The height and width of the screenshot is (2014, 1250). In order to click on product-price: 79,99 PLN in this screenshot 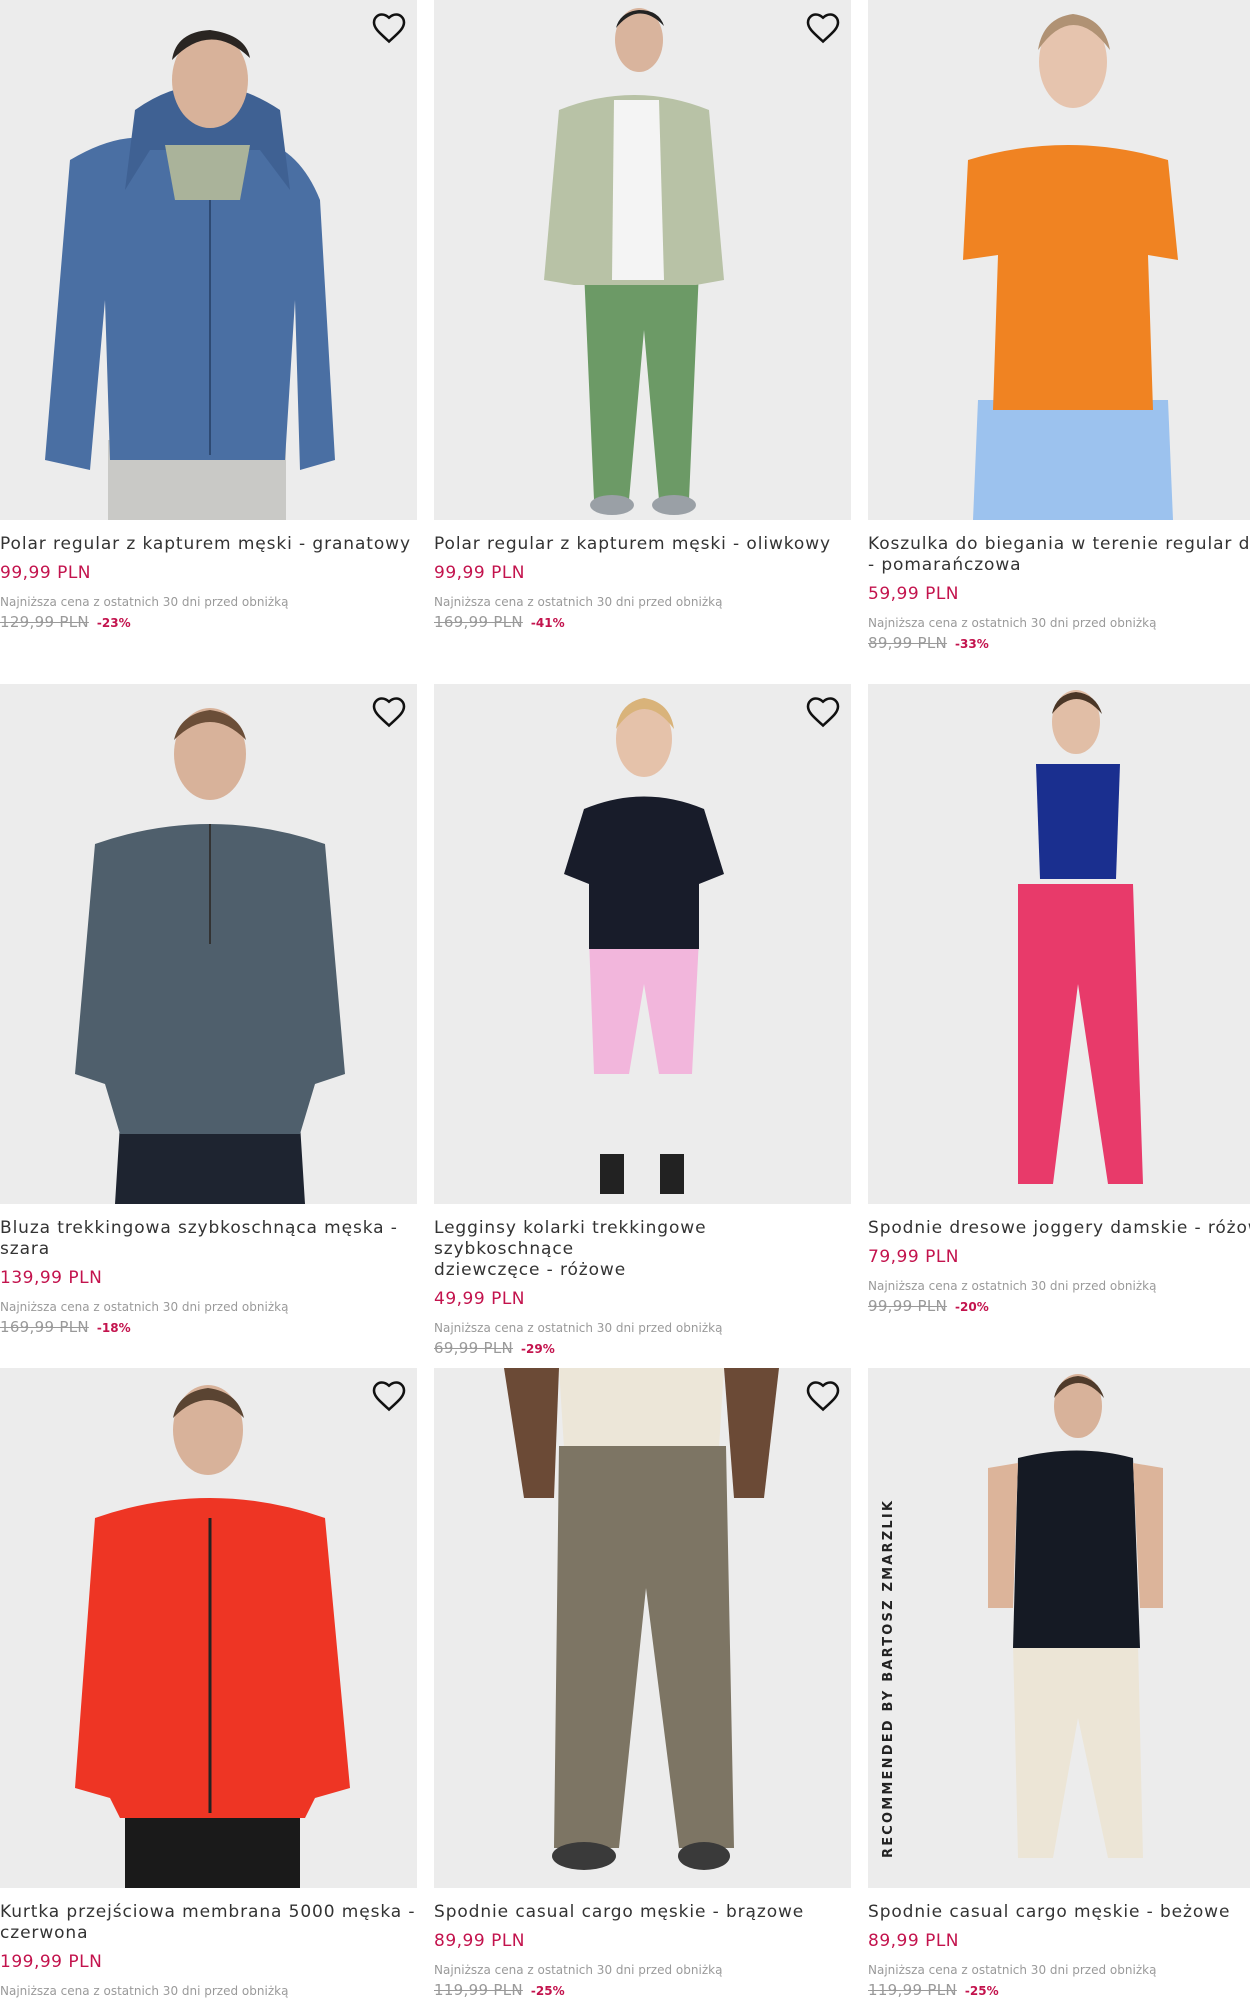, I will do `click(914, 1257)`.